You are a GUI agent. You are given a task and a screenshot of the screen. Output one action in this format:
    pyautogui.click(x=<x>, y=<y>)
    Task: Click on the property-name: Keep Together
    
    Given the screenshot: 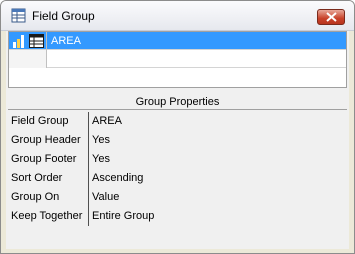 What is the action you would take?
    pyautogui.click(x=47, y=216)
    